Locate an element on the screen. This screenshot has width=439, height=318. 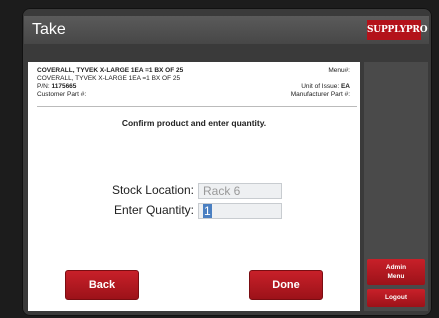
product-description: COVERALL, TYVEK X-LARGE 1EA =1 BX OF 25 is located at coordinates (110, 70).